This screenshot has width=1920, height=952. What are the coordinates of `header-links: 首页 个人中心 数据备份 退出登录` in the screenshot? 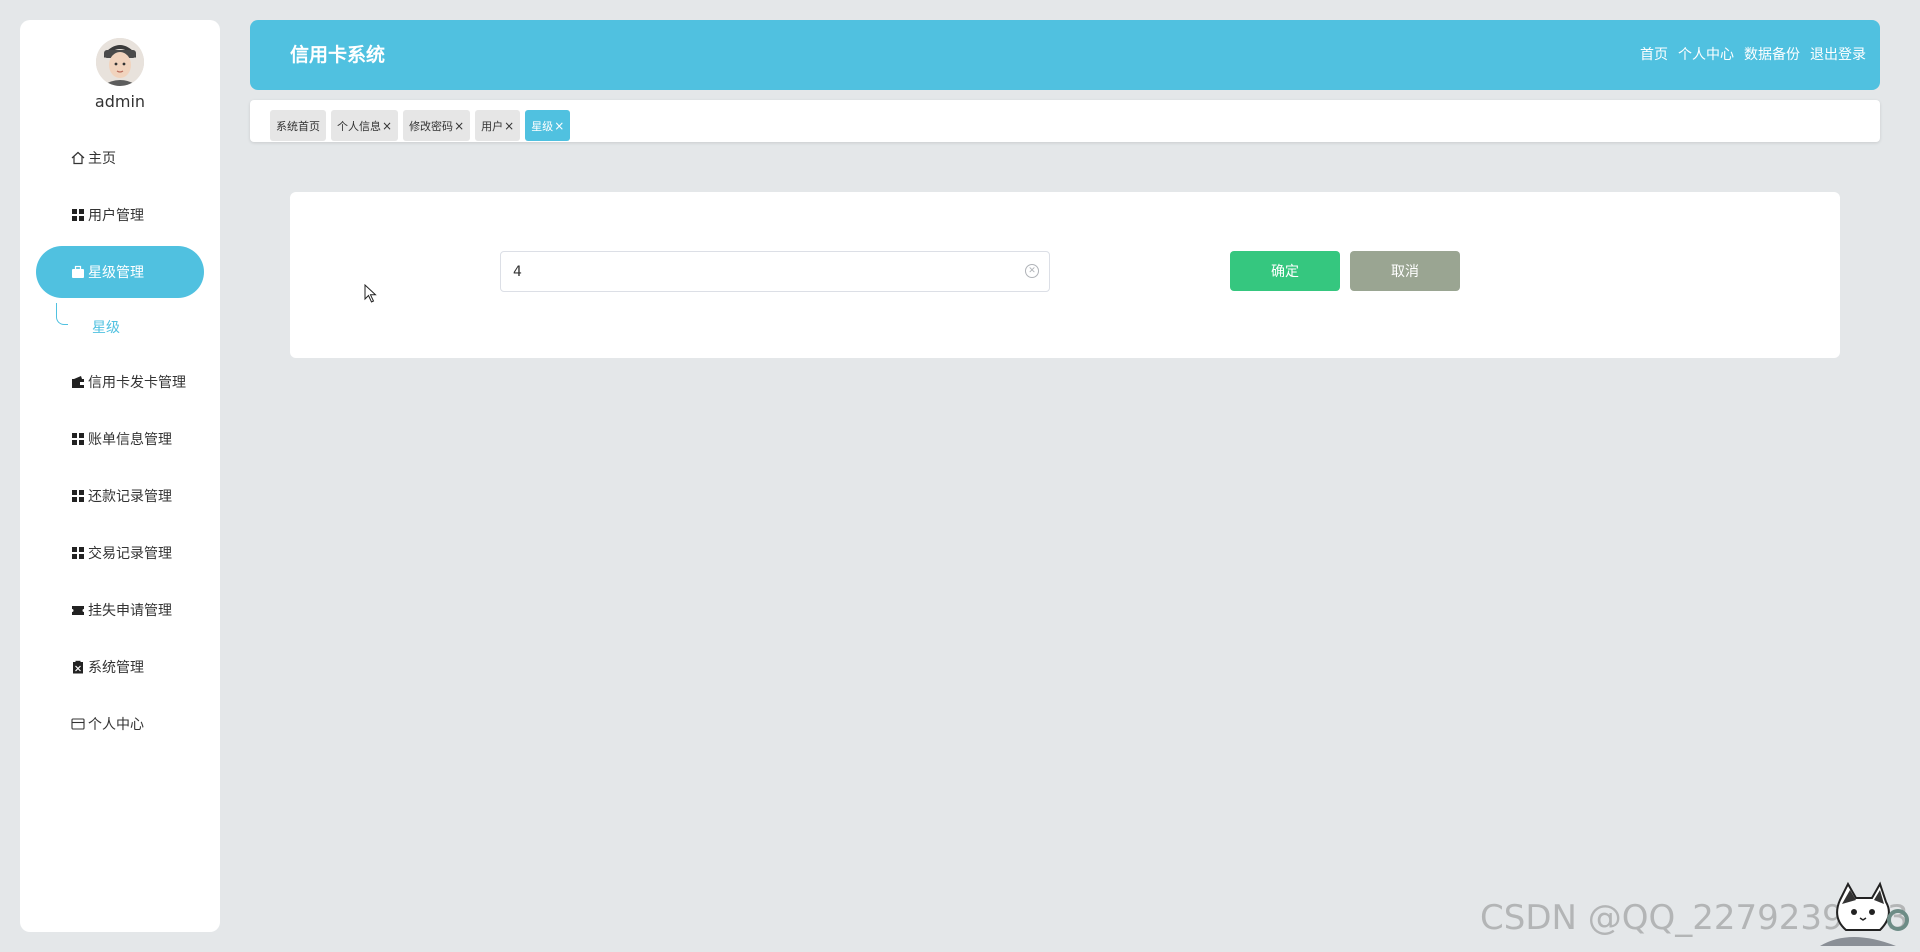 It's located at (1753, 55).